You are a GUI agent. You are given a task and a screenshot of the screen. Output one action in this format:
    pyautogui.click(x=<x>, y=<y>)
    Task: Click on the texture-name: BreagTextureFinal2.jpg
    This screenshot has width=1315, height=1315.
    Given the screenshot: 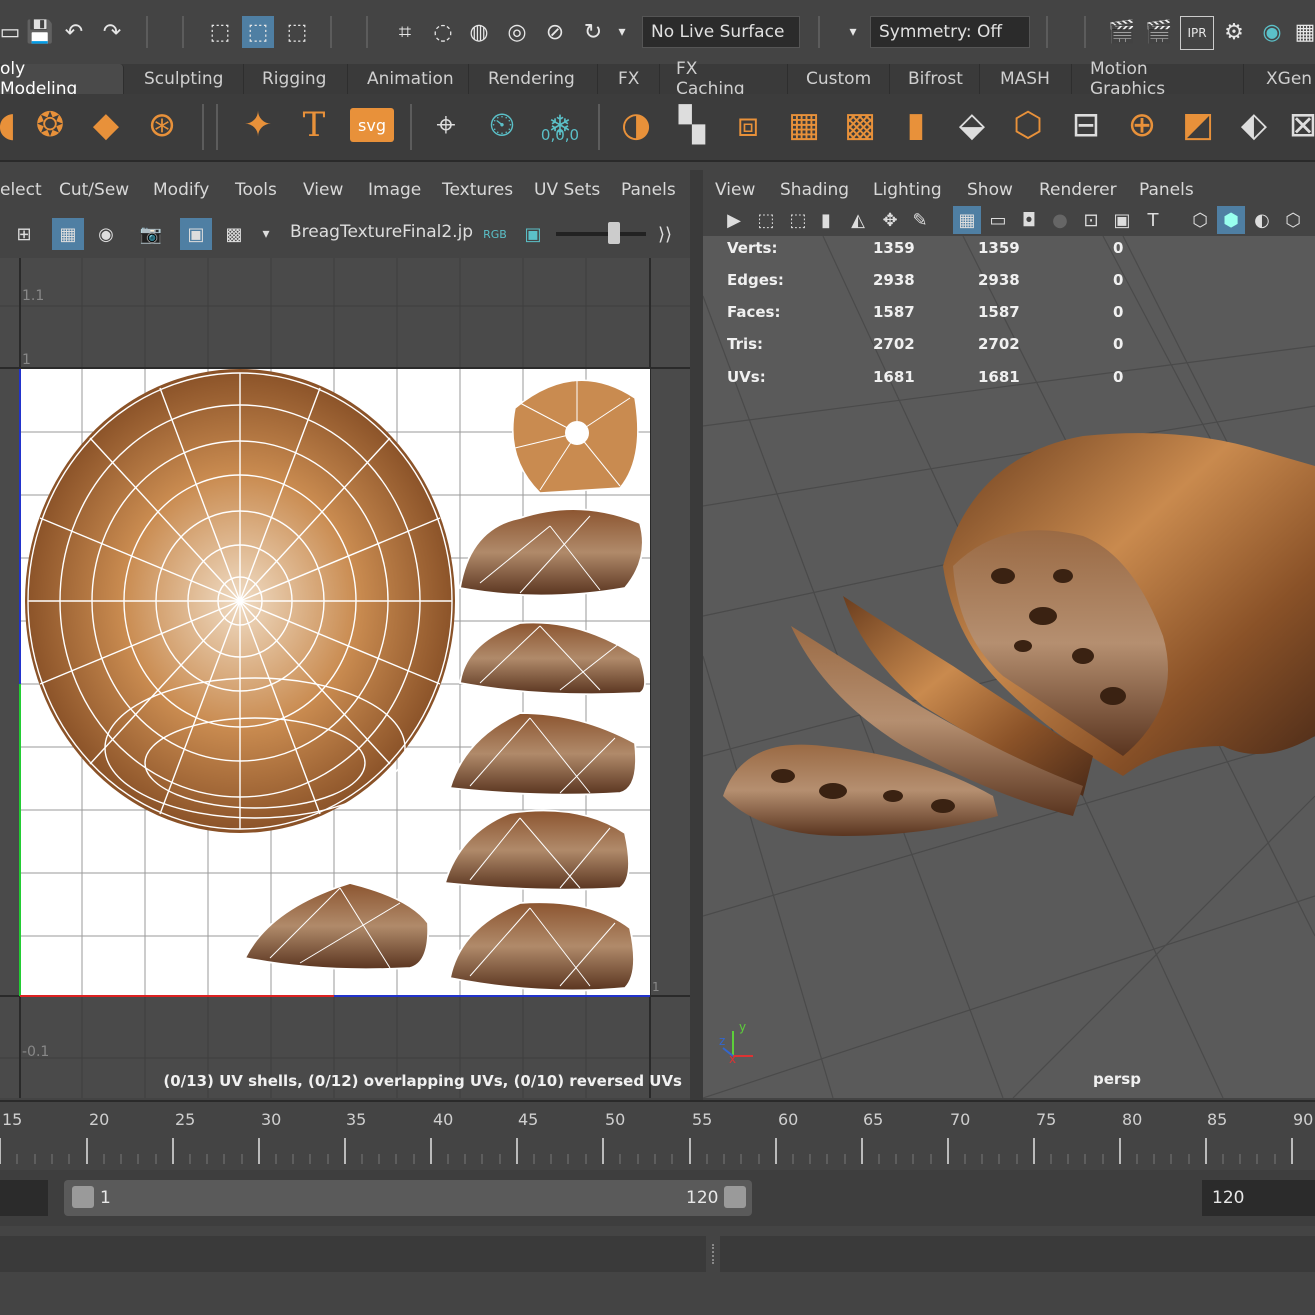 What is the action you would take?
    pyautogui.click(x=382, y=235)
    